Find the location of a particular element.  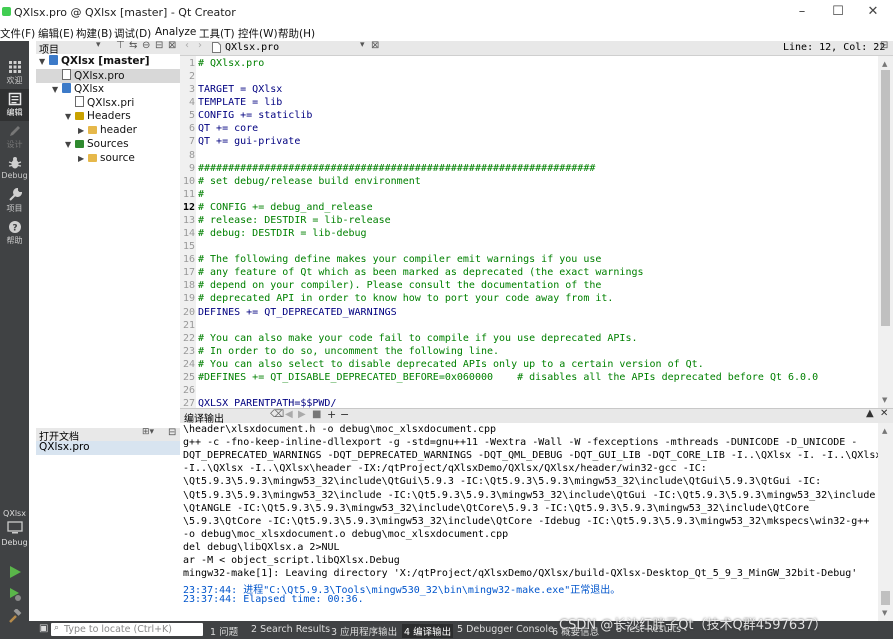

tree-item: ▼ Headers is located at coordinates (108, 117).